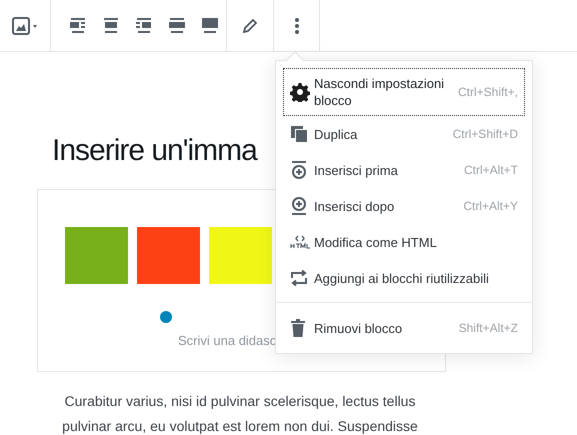 This screenshot has height=435, width=577. What do you see at coordinates (404, 278) in the screenshot?
I see `menu-item: Aggiungi ai blocchi riutilizzabili` at bounding box center [404, 278].